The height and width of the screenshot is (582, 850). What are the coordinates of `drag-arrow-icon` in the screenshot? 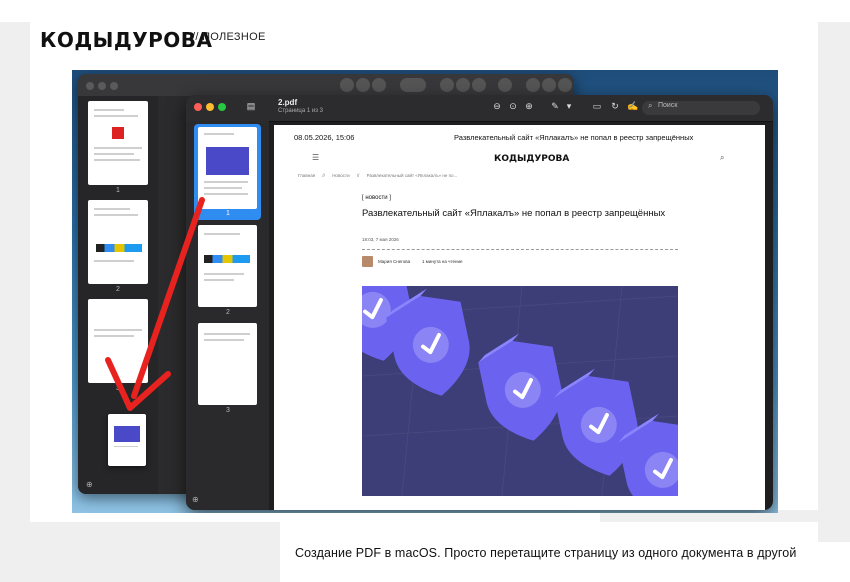 It's located at (155, 304).